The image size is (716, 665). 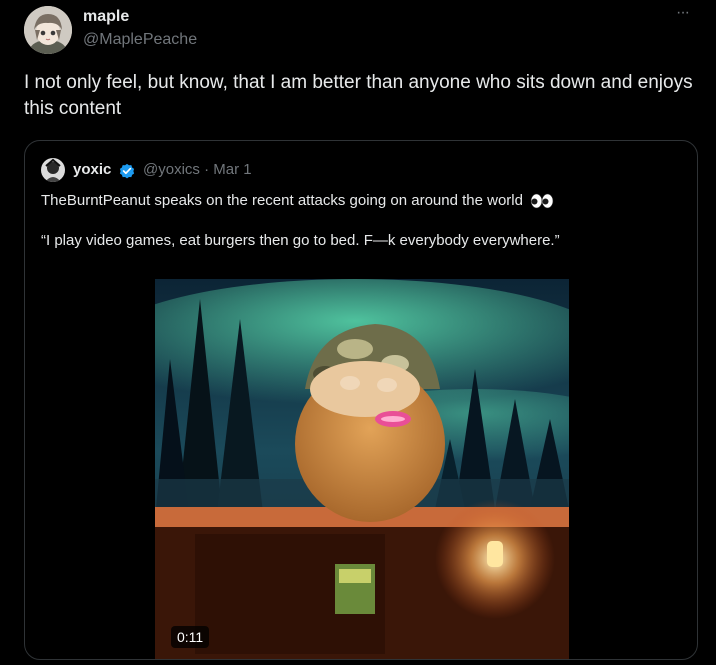 What do you see at coordinates (190, 637) in the screenshot?
I see `video-duration: 0:11` at bounding box center [190, 637].